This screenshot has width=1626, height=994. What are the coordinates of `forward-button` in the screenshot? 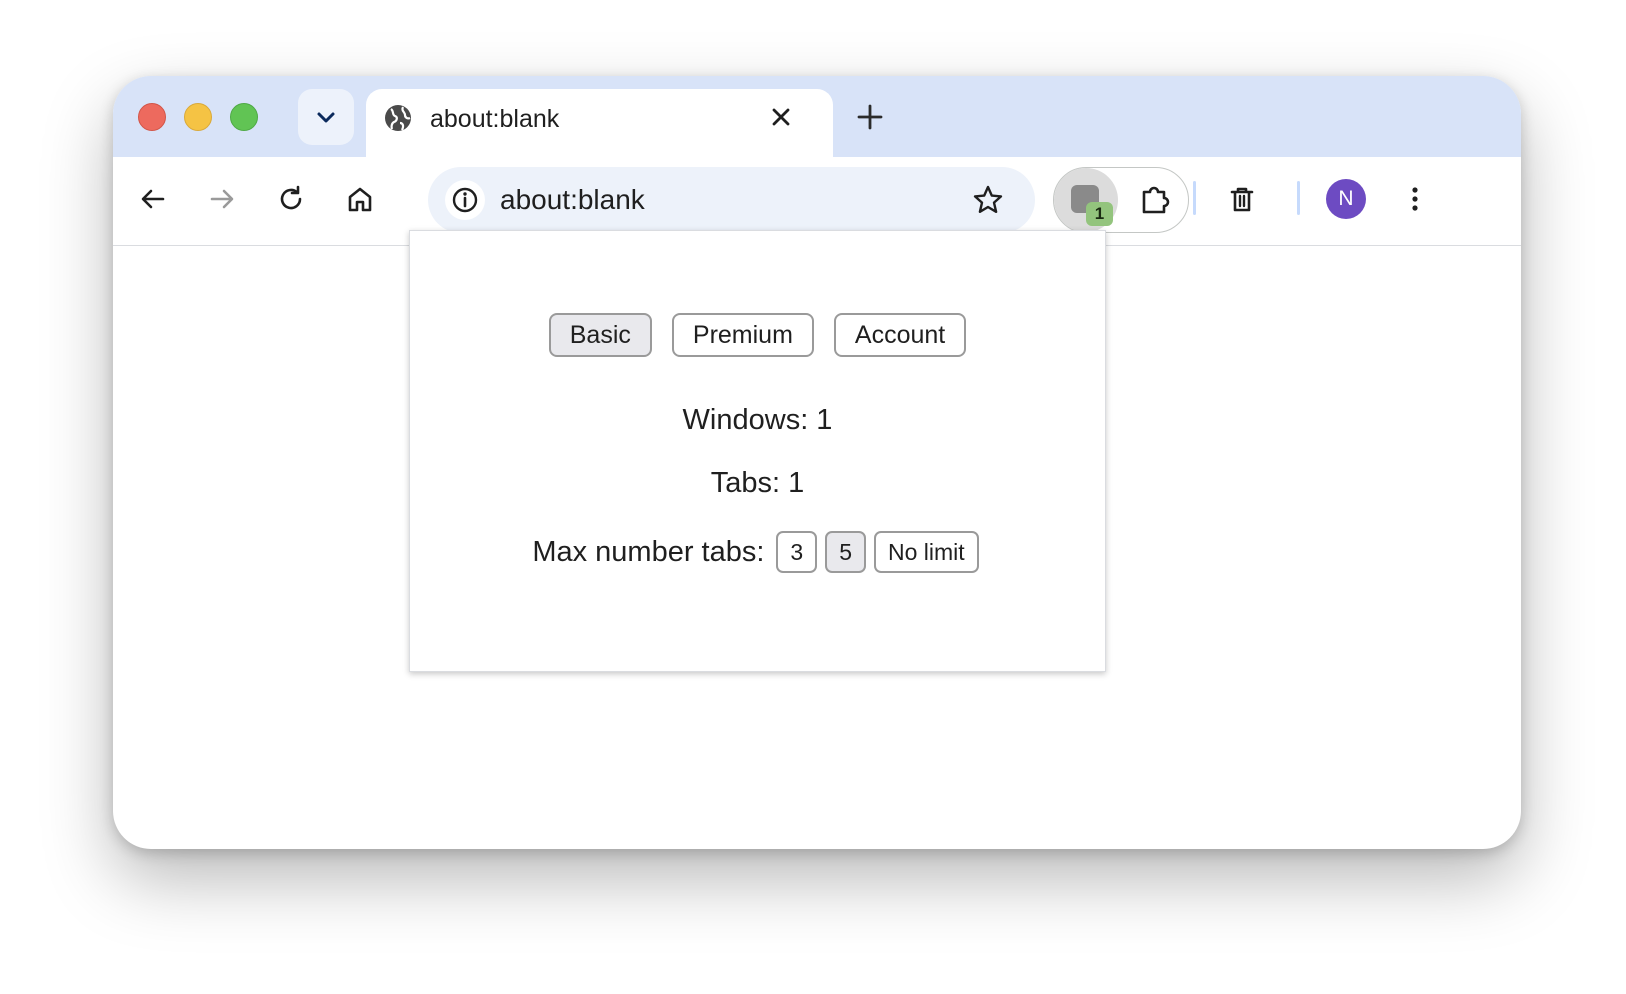 It's located at (222, 199).